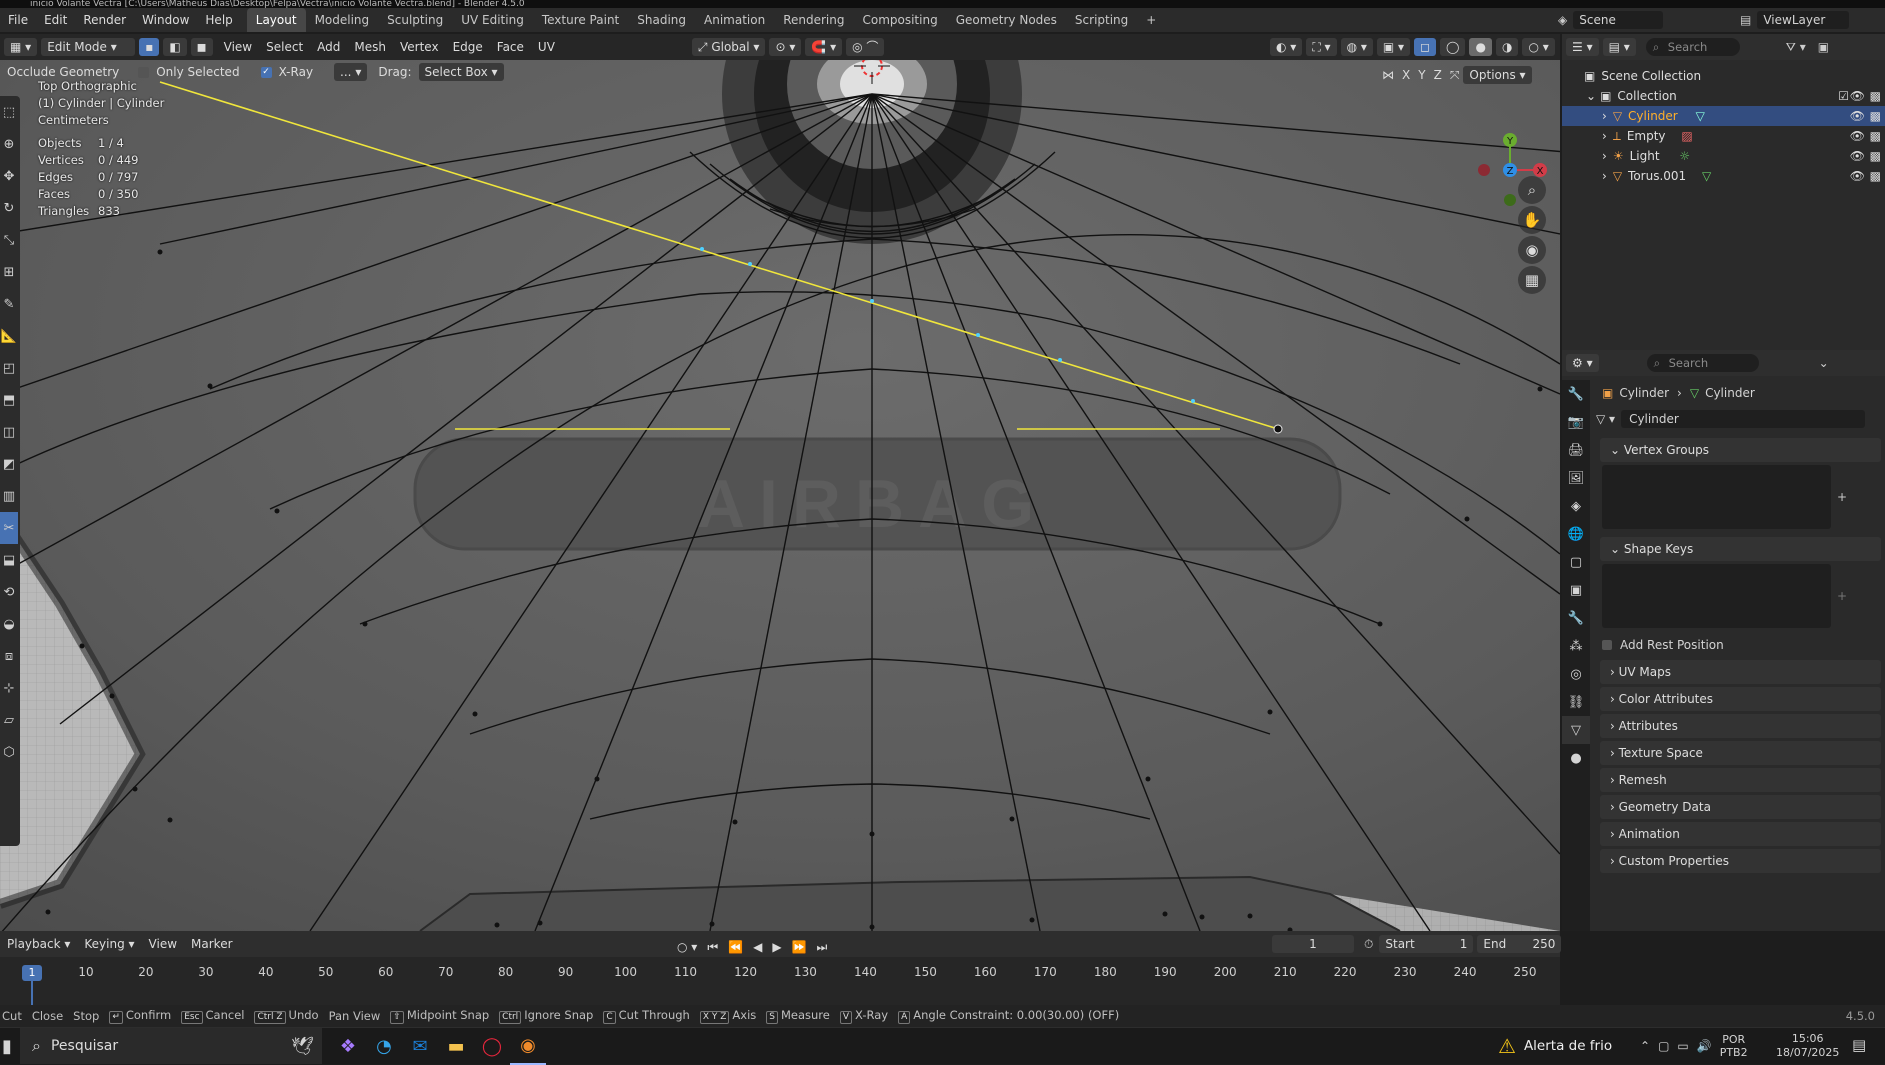 Image resolution: width=1885 pixels, height=1065 pixels. I want to click on vertex-select-icon: ▪, so click(149, 47).